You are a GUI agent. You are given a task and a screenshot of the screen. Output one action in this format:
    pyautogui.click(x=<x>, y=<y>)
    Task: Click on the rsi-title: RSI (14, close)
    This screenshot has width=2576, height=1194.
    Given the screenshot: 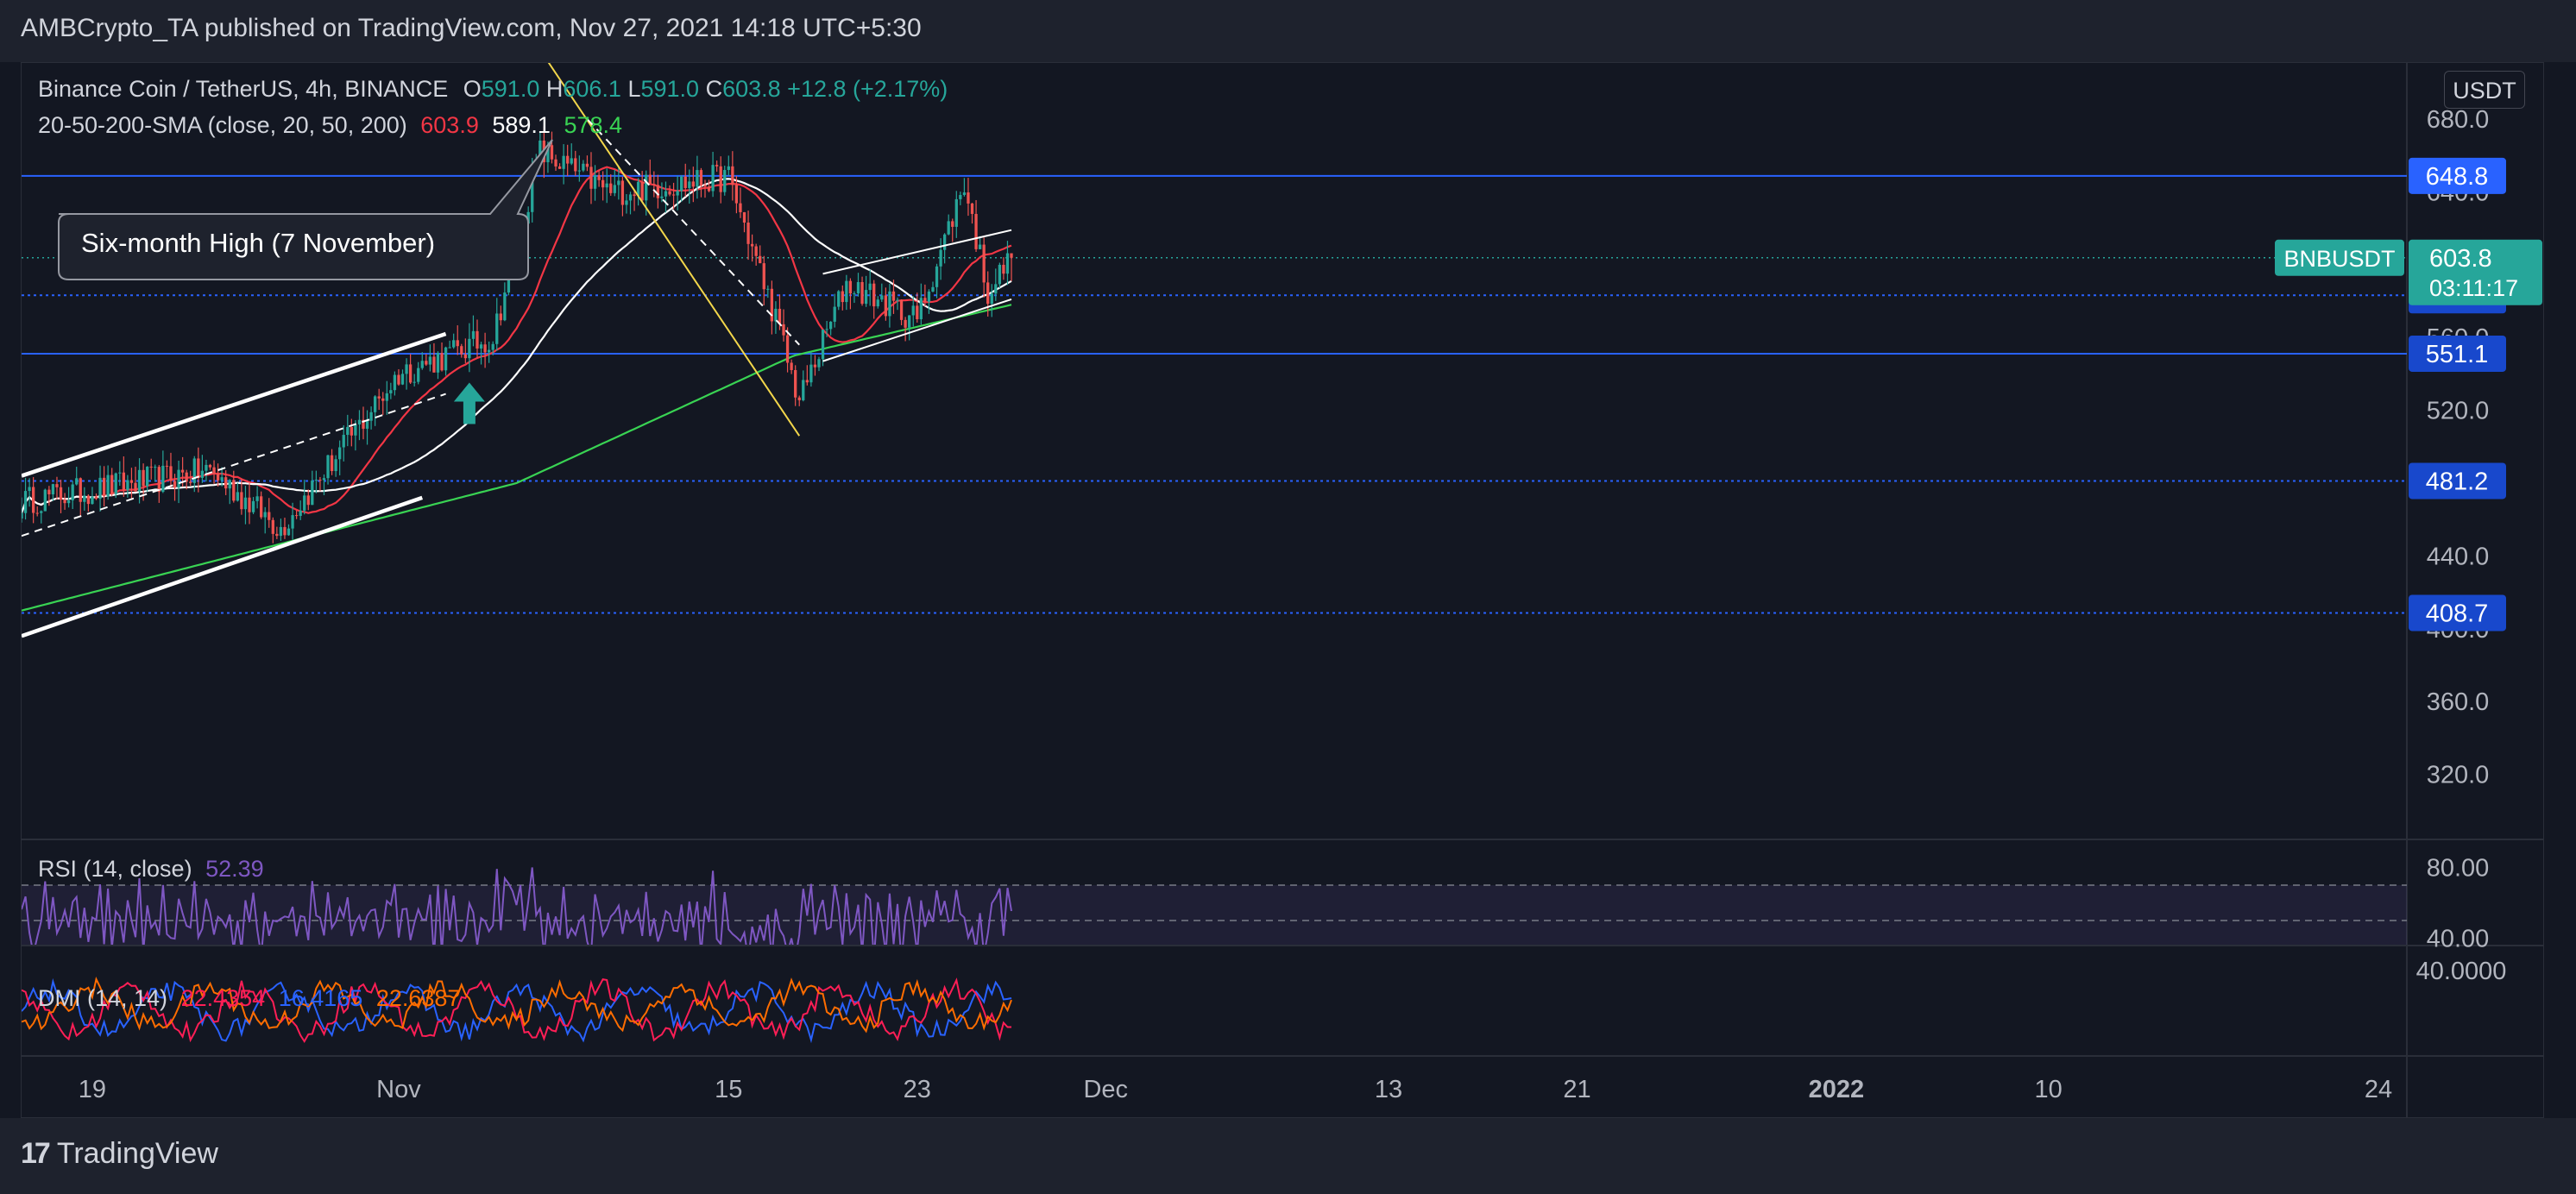 What is the action you would take?
    pyautogui.click(x=115, y=869)
    